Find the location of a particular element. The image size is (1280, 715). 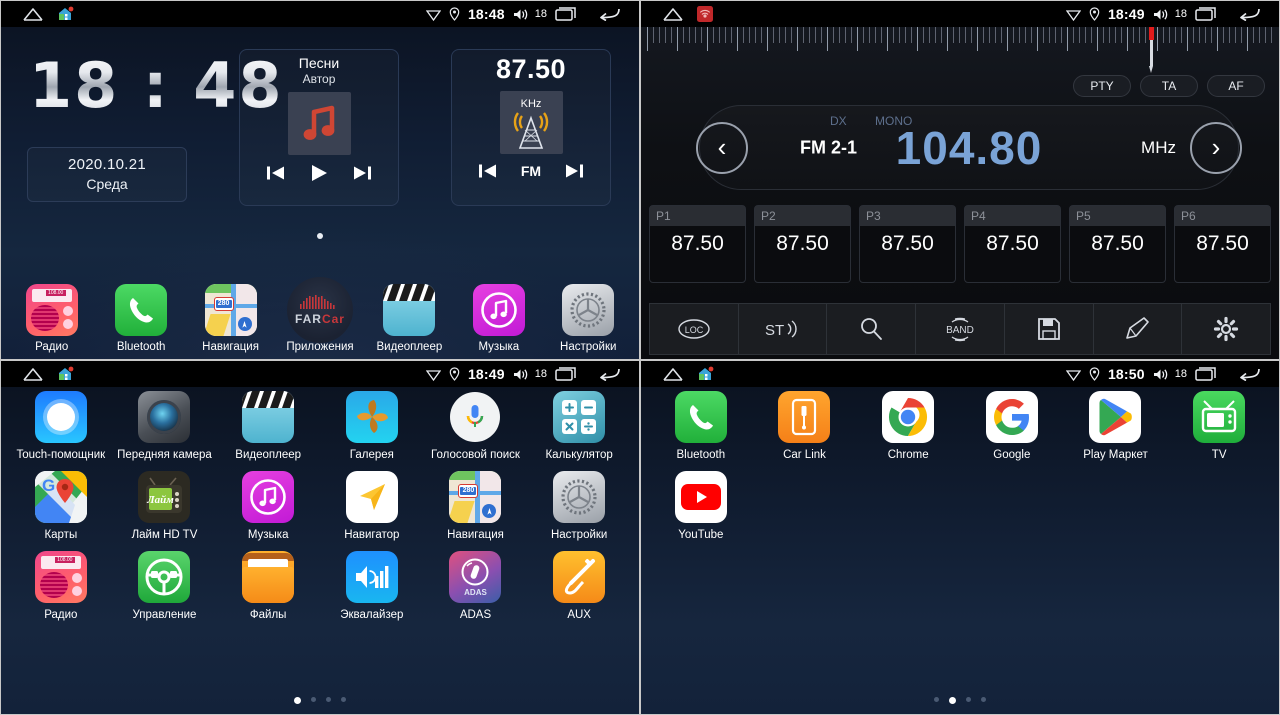

app-settings: Настройки is located at coordinates (579, 506).